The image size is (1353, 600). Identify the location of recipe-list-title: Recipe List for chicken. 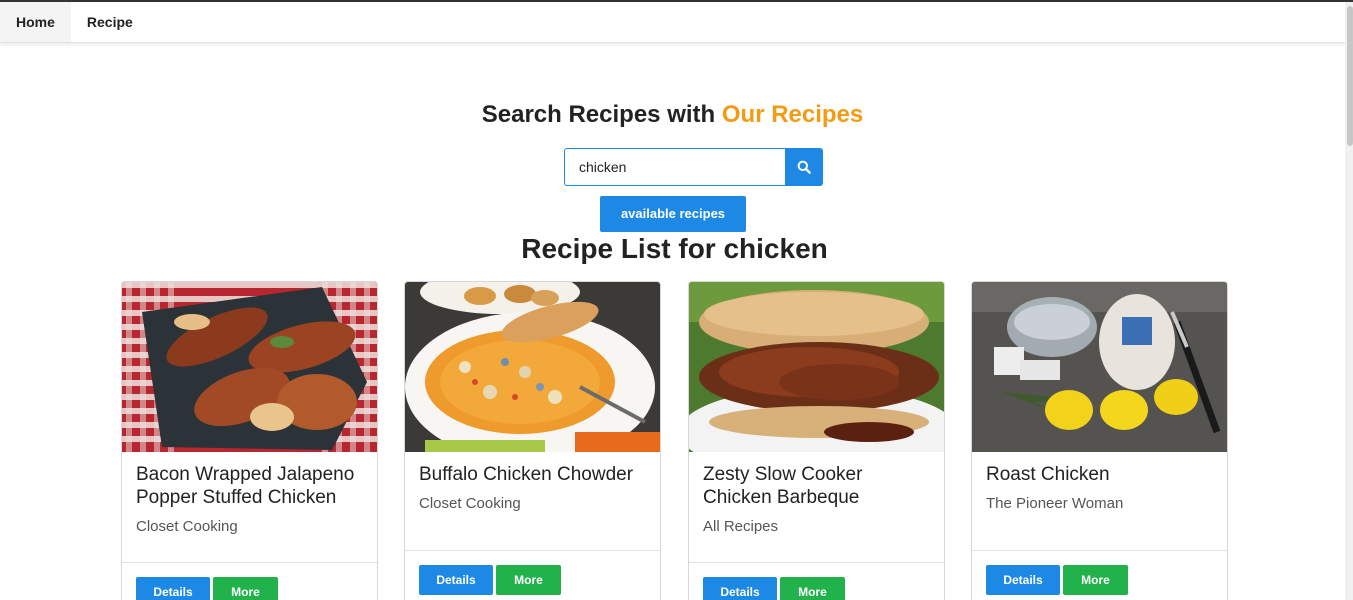
(674, 248).